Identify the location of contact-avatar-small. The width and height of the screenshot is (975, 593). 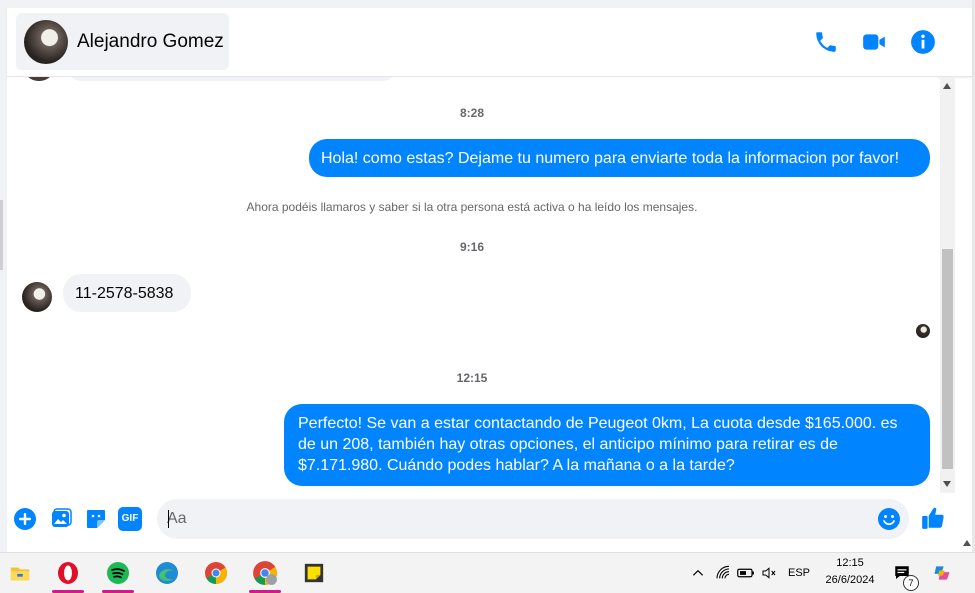
(37, 297).